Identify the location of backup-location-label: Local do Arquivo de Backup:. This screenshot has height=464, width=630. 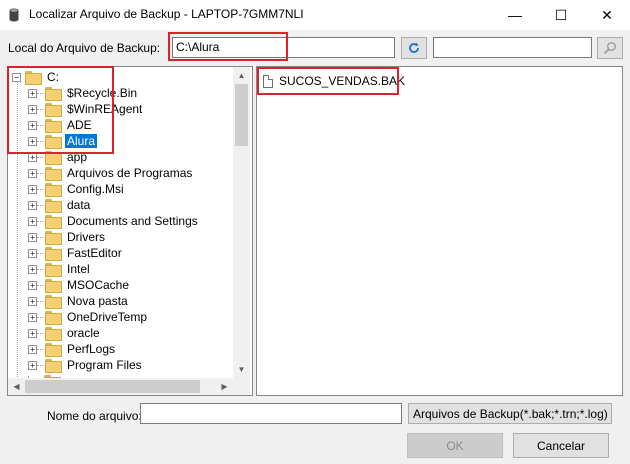
(84, 48).